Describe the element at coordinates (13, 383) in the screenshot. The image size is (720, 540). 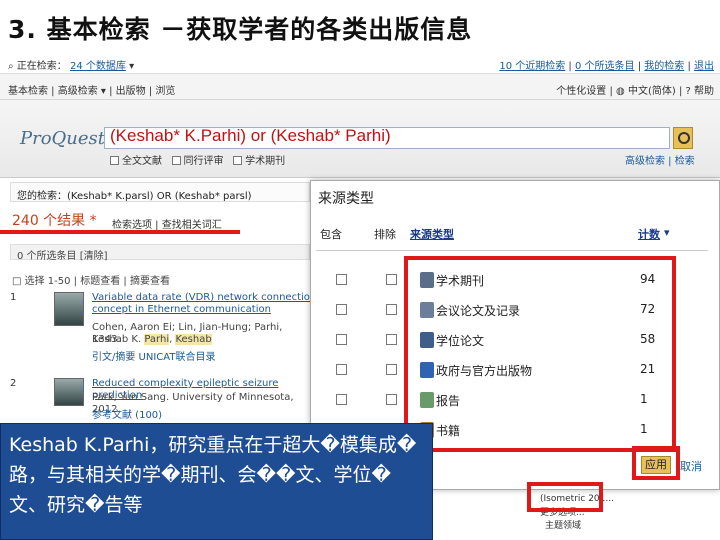
I see `result-number: 2` at that location.